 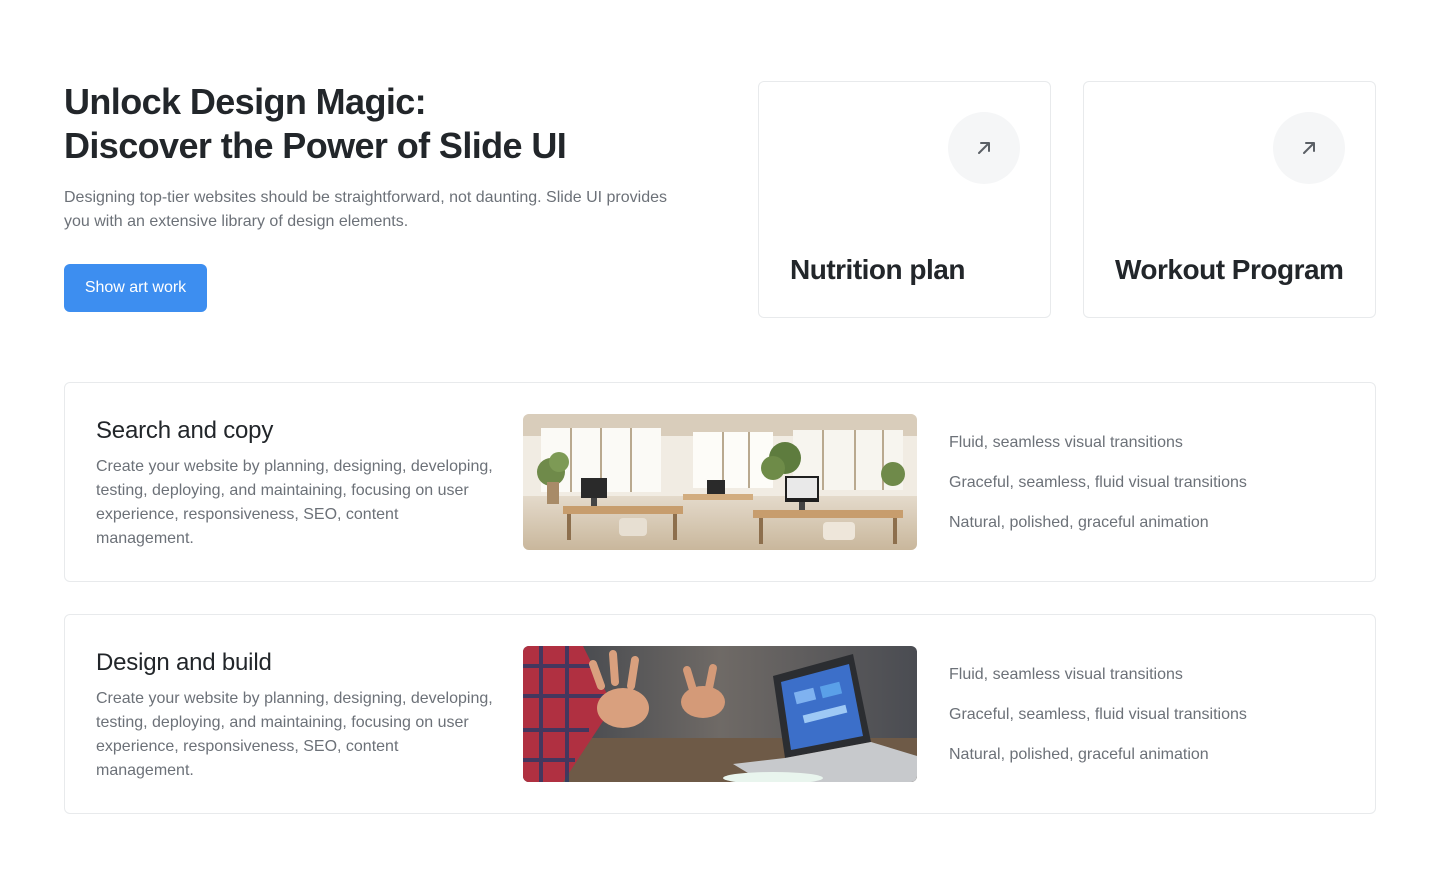 What do you see at coordinates (1229, 199) in the screenshot?
I see `tile-workout-program: Workout Program` at bounding box center [1229, 199].